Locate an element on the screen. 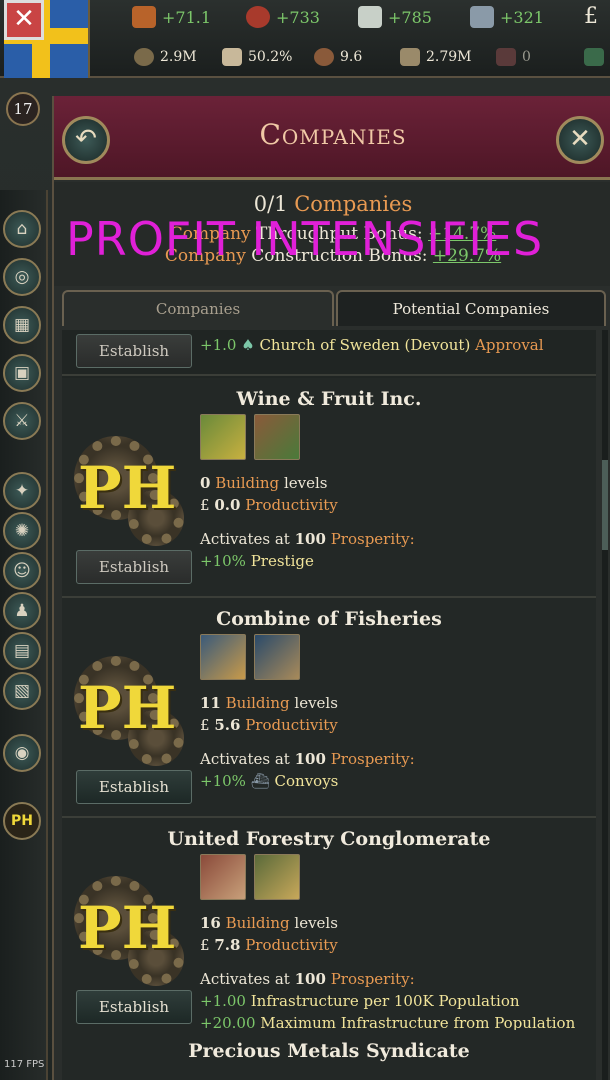  stat-population: 2.79M is located at coordinates (436, 57).